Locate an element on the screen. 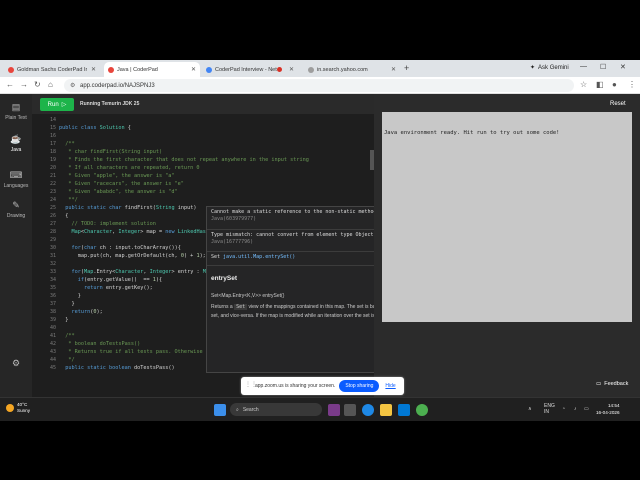 Image resolution: width=640 pixels, height=480 pixels. nav-item-drawing: ✎ Drawing is located at coordinates (16, 209).